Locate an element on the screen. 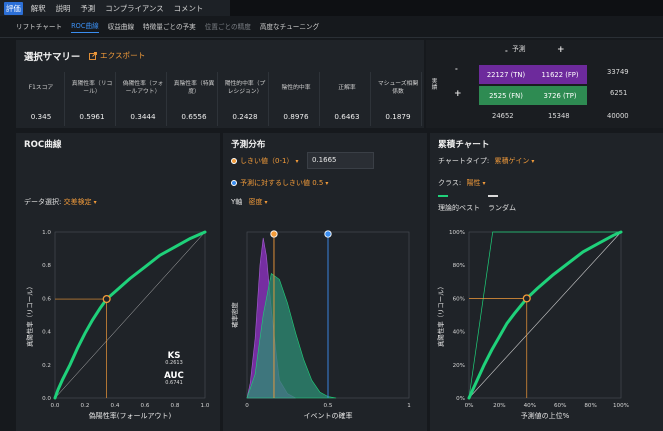  metric-value: 0.5961 is located at coordinates (92, 116).